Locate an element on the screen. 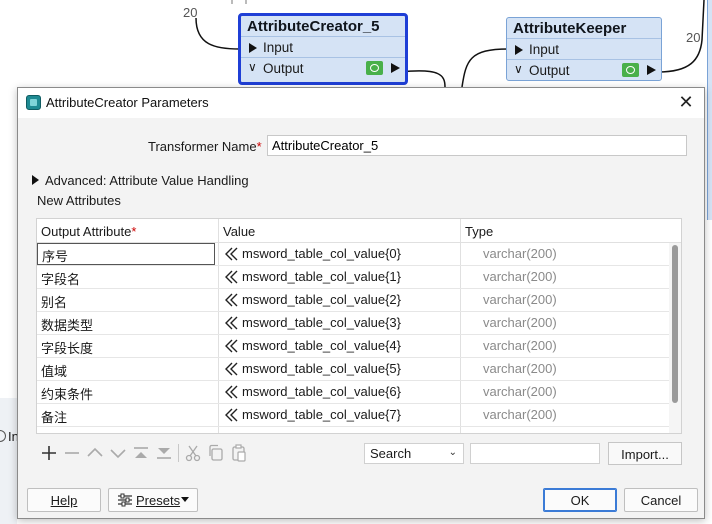 This screenshot has height=524, width=712. value-cell: msword_table_col_value{4} is located at coordinates (321, 345).